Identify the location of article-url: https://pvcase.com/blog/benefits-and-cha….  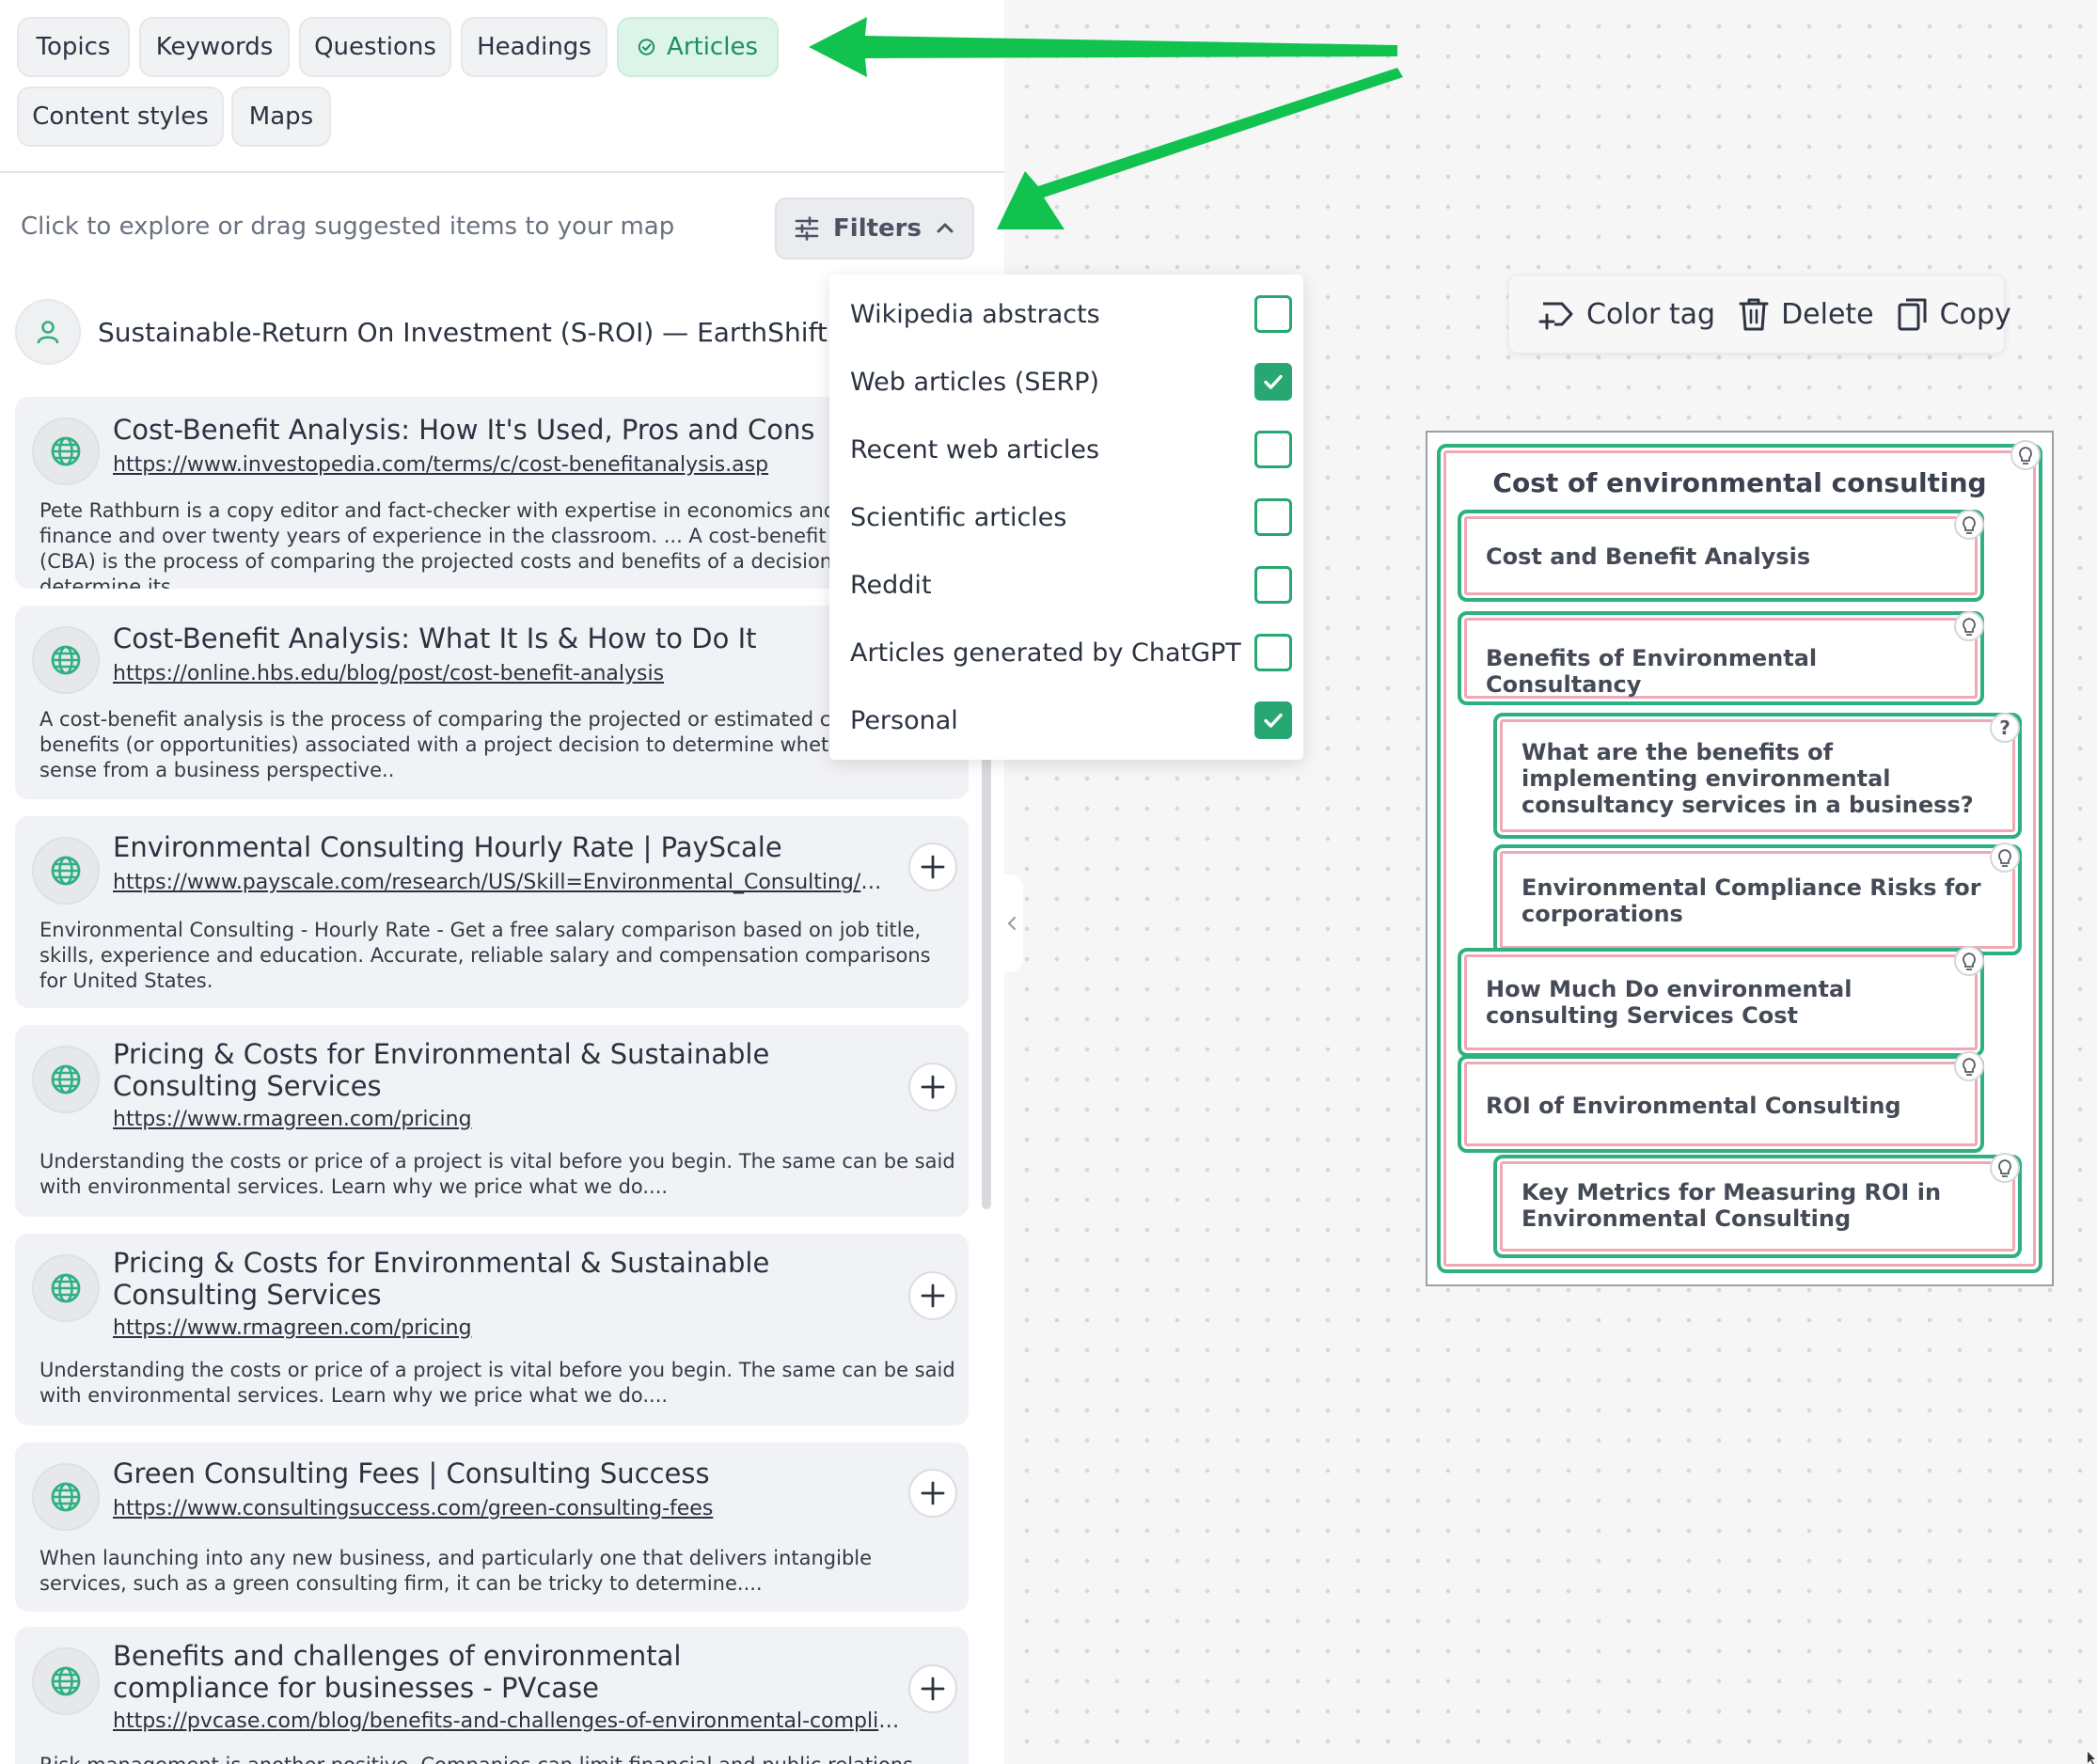
(508, 1721).